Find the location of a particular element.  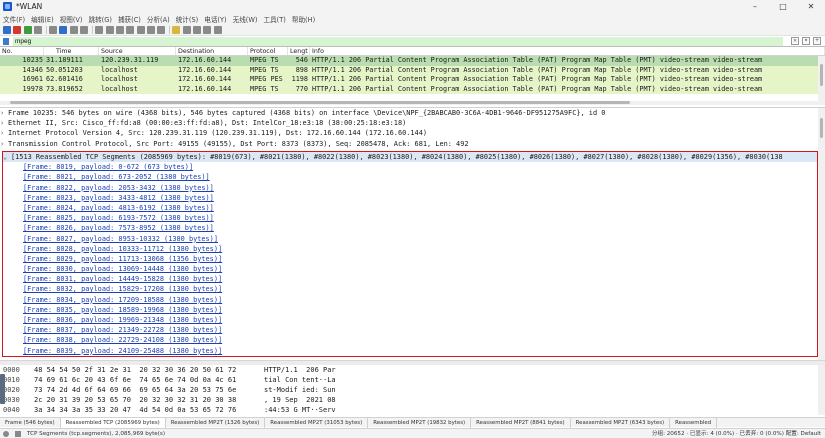

column-destination: Destination is located at coordinates (212, 51).